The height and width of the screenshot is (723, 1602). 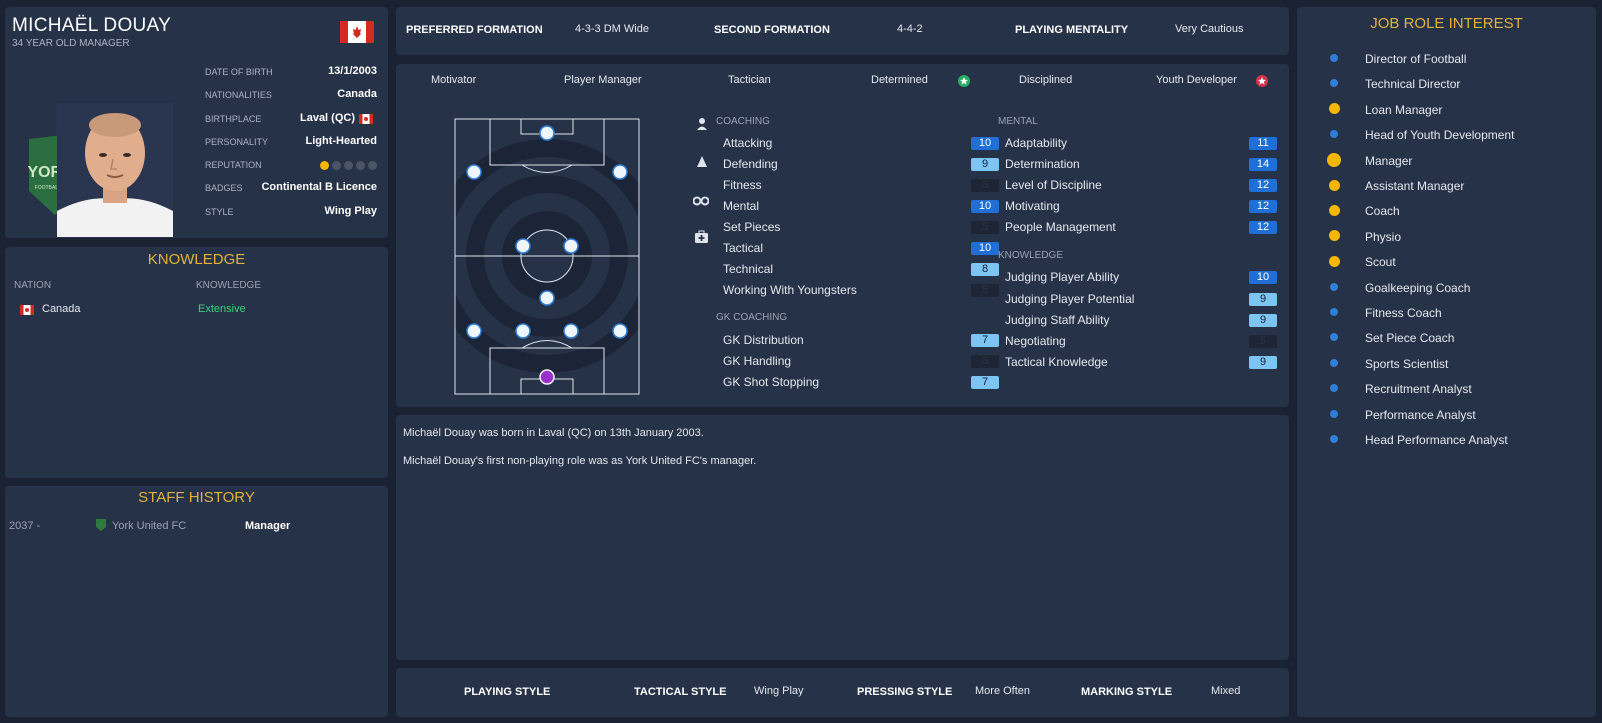 I want to click on manager-subtitle: 34 YEAR OLD MANAGER, so click(x=71, y=43).